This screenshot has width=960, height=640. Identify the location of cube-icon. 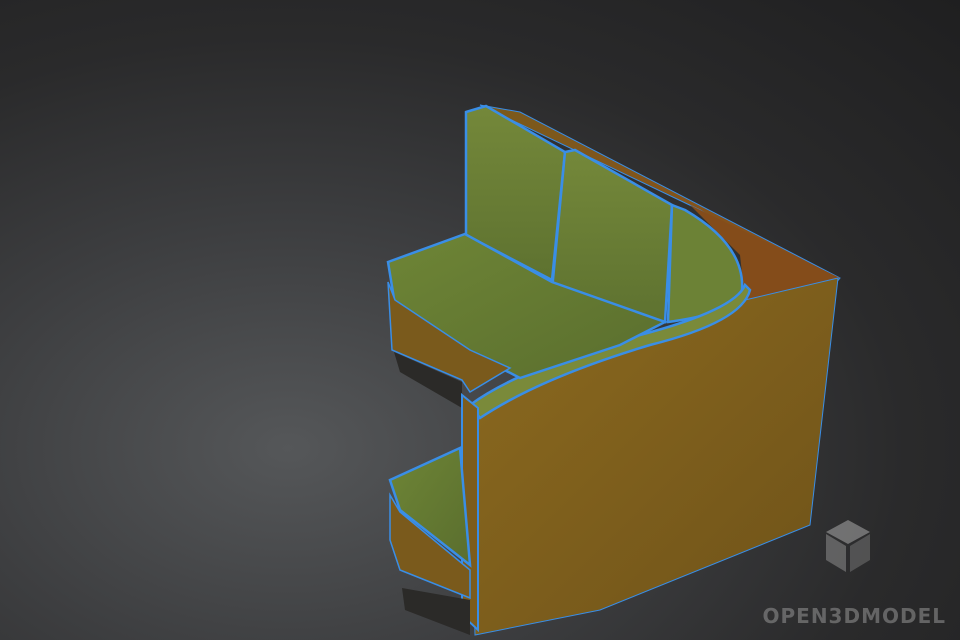
(848, 546).